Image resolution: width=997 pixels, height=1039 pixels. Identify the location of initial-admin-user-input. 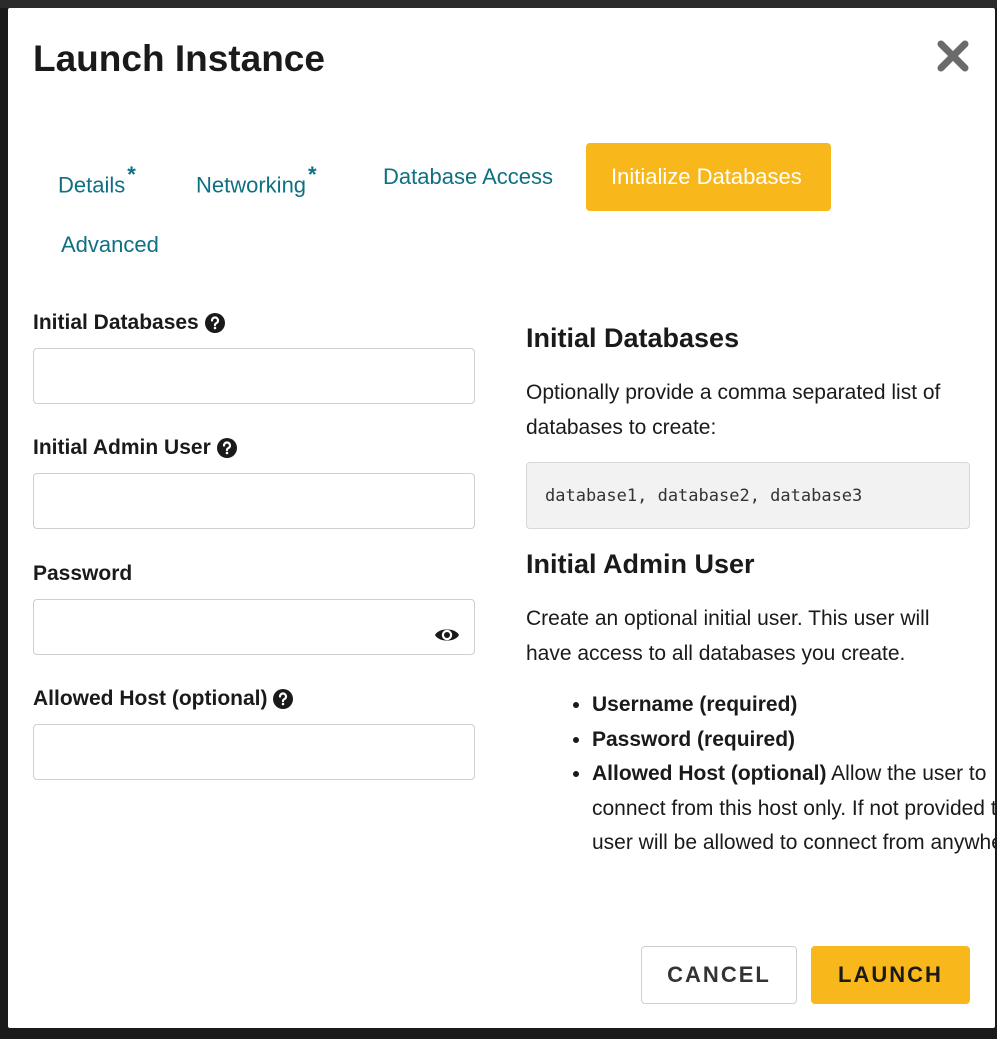
(254, 501).